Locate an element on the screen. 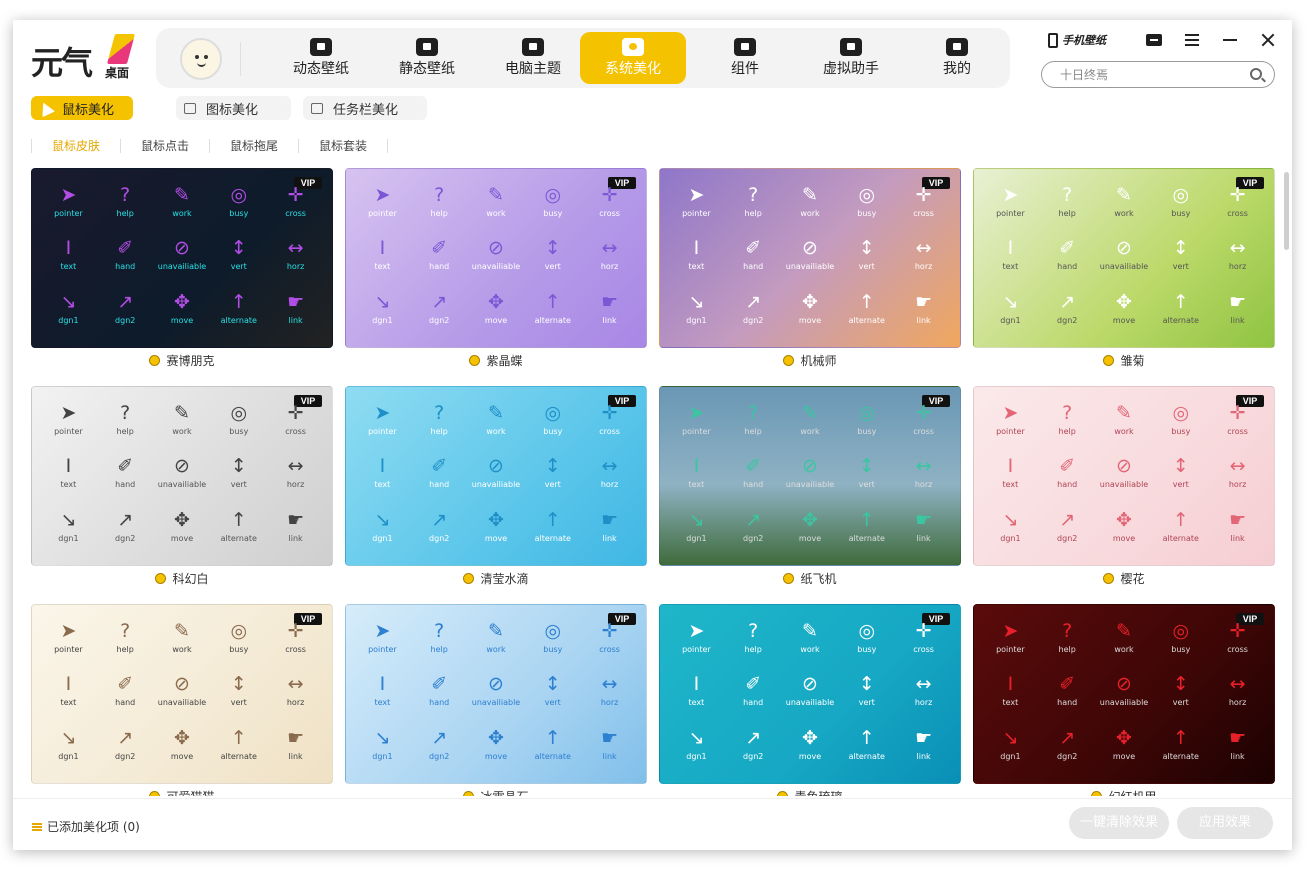  card-caption: 樱花 is located at coordinates (1124, 578).